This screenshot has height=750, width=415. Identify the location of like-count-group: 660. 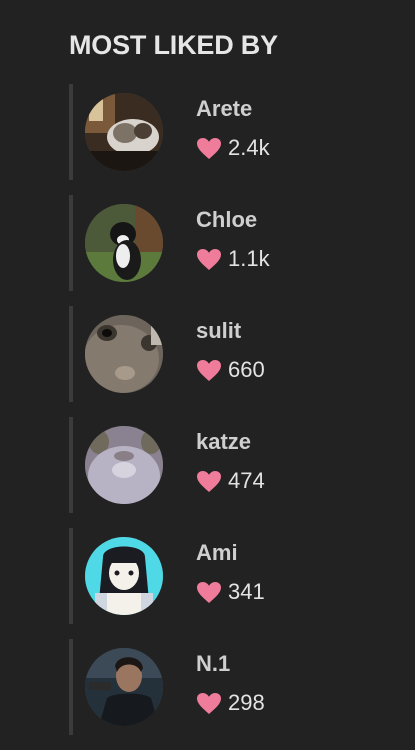
(230, 370).